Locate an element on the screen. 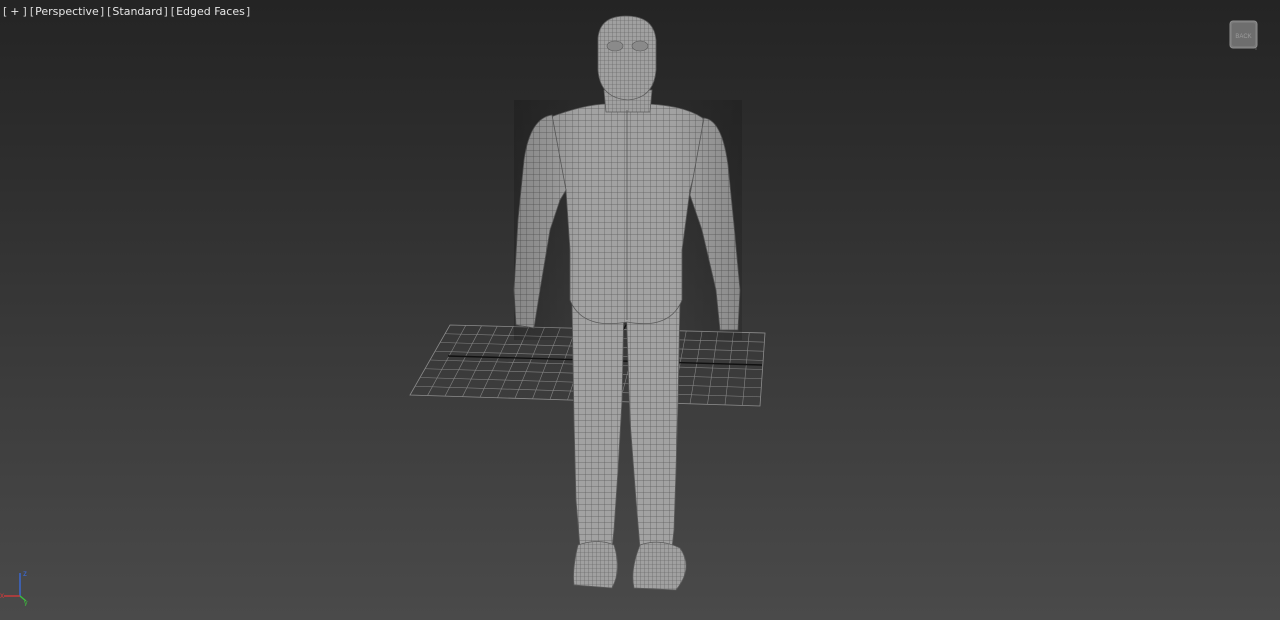  viewport-label-menu: [+] [Perspective] [Standard] [Edged Faces] is located at coordinates (126, 12).